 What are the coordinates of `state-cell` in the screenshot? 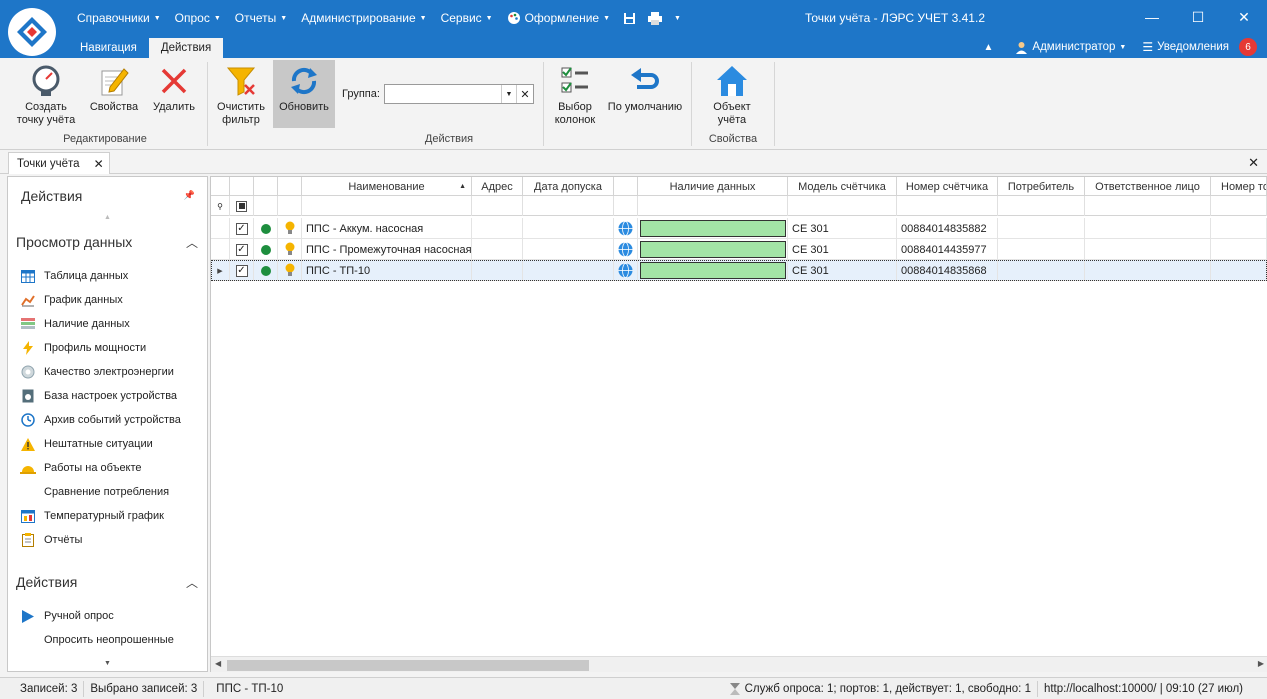 It's located at (290, 249).